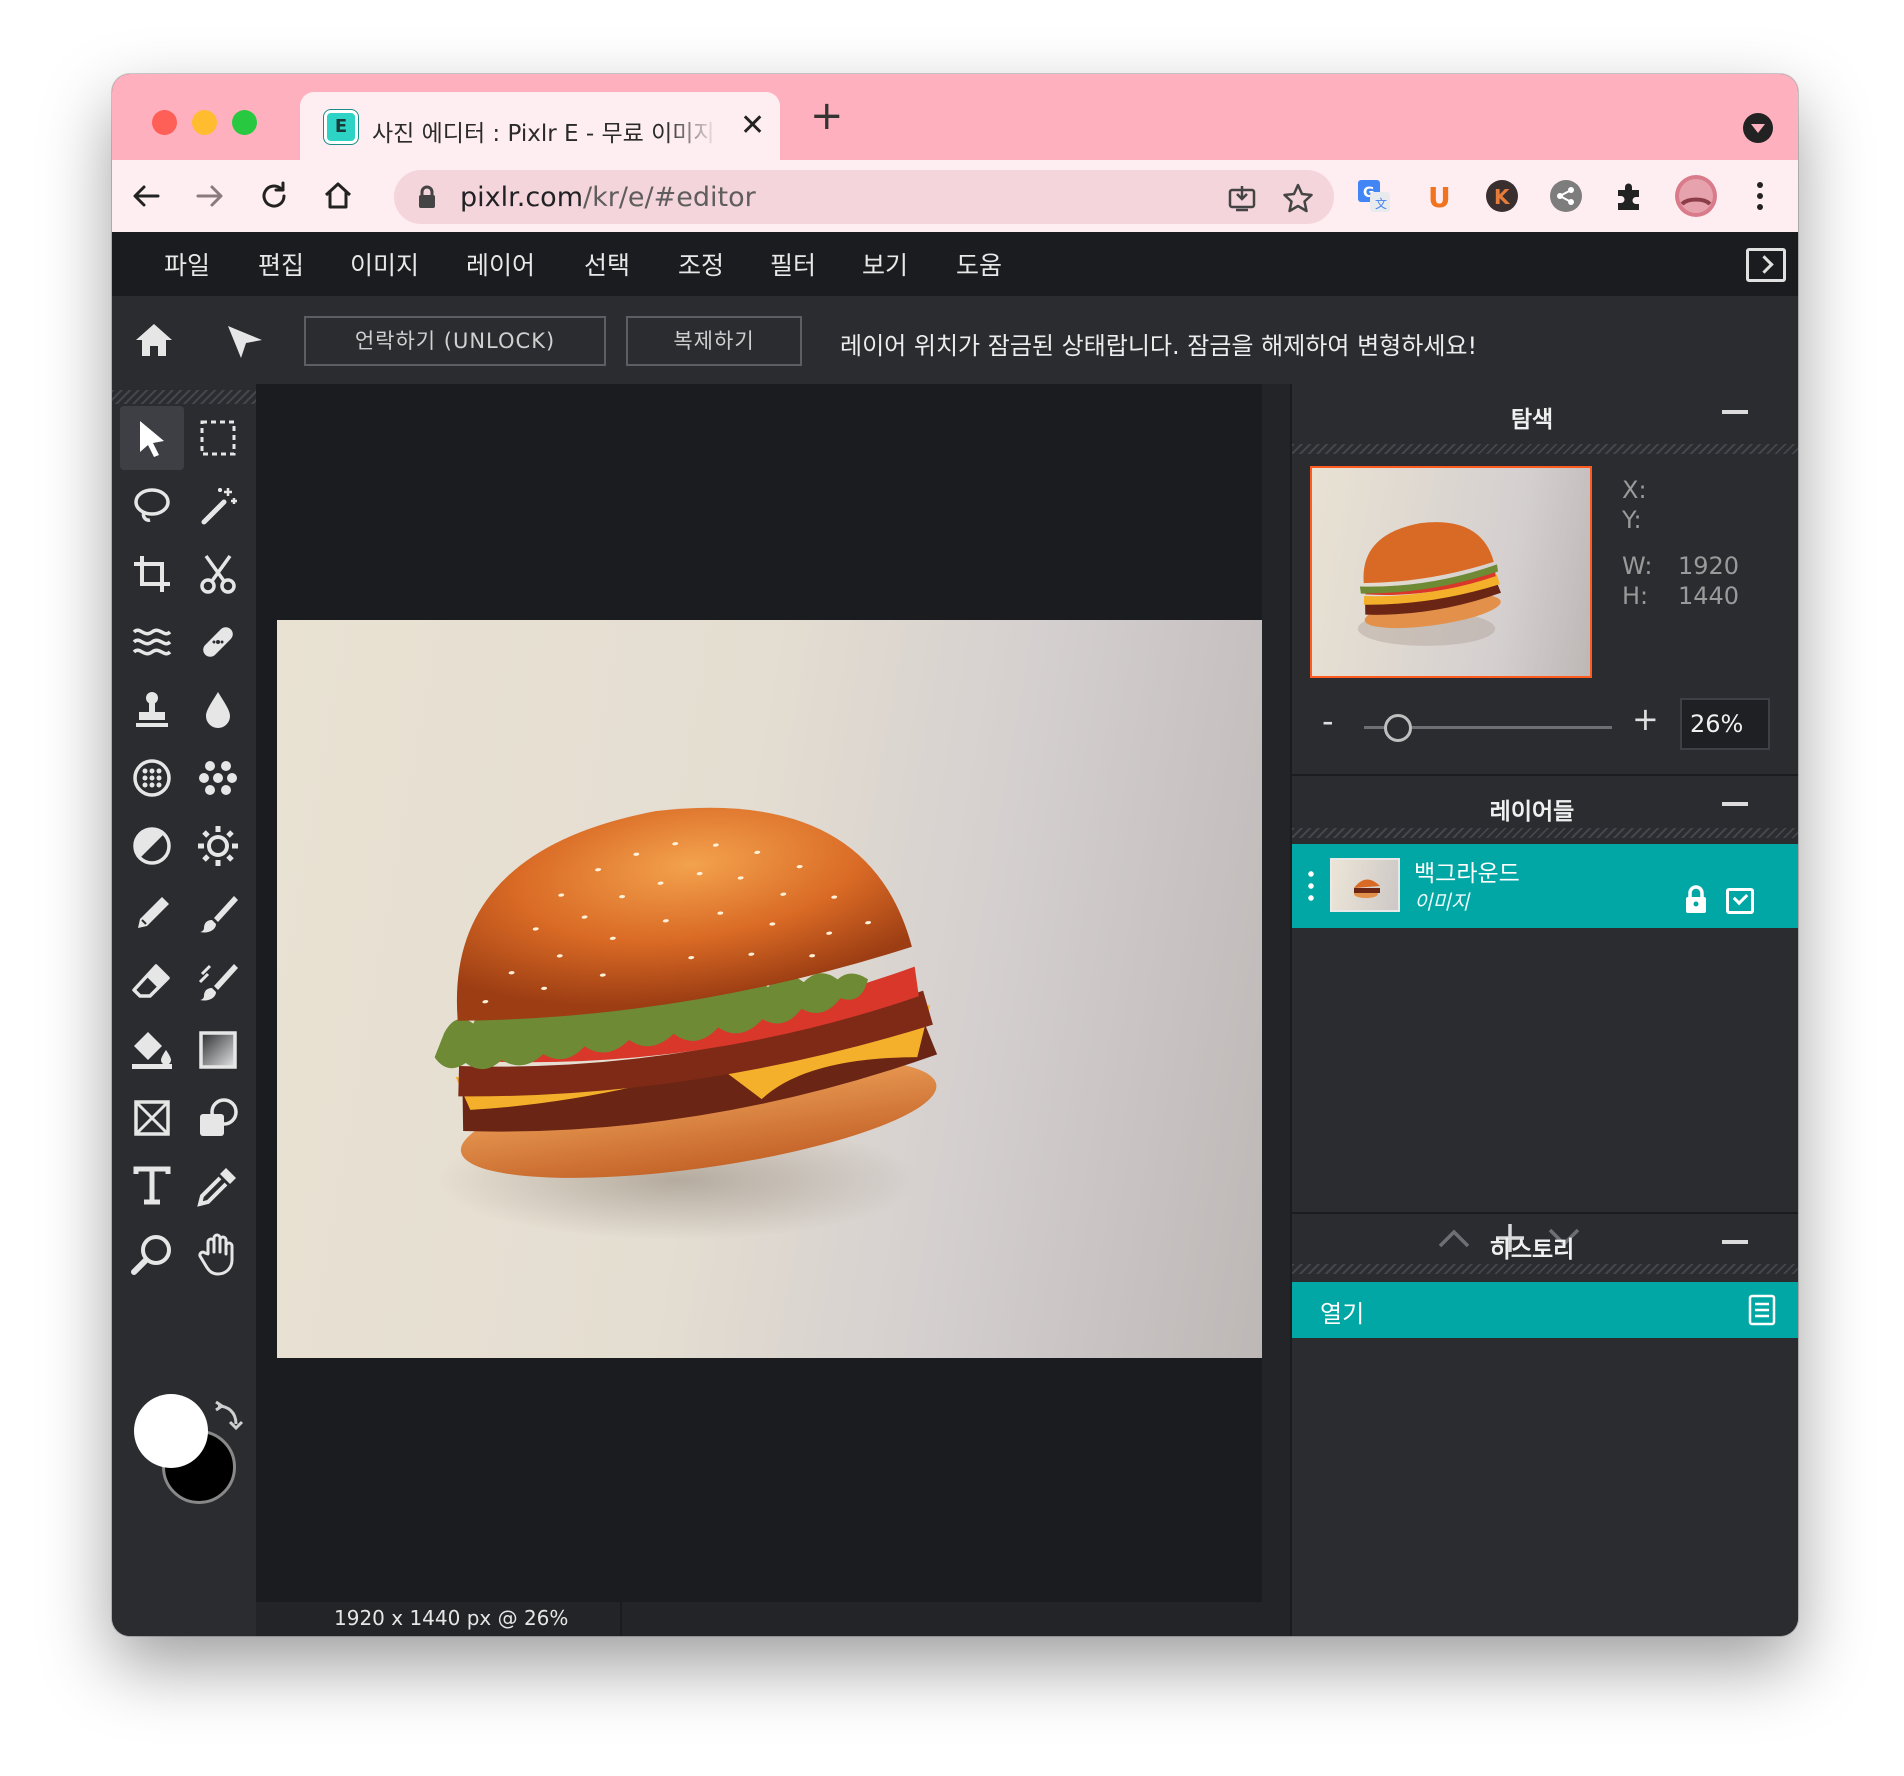 This screenshot has height=1776, width=1904. I want to click on shape-frame-tool, so click(152, 1118).